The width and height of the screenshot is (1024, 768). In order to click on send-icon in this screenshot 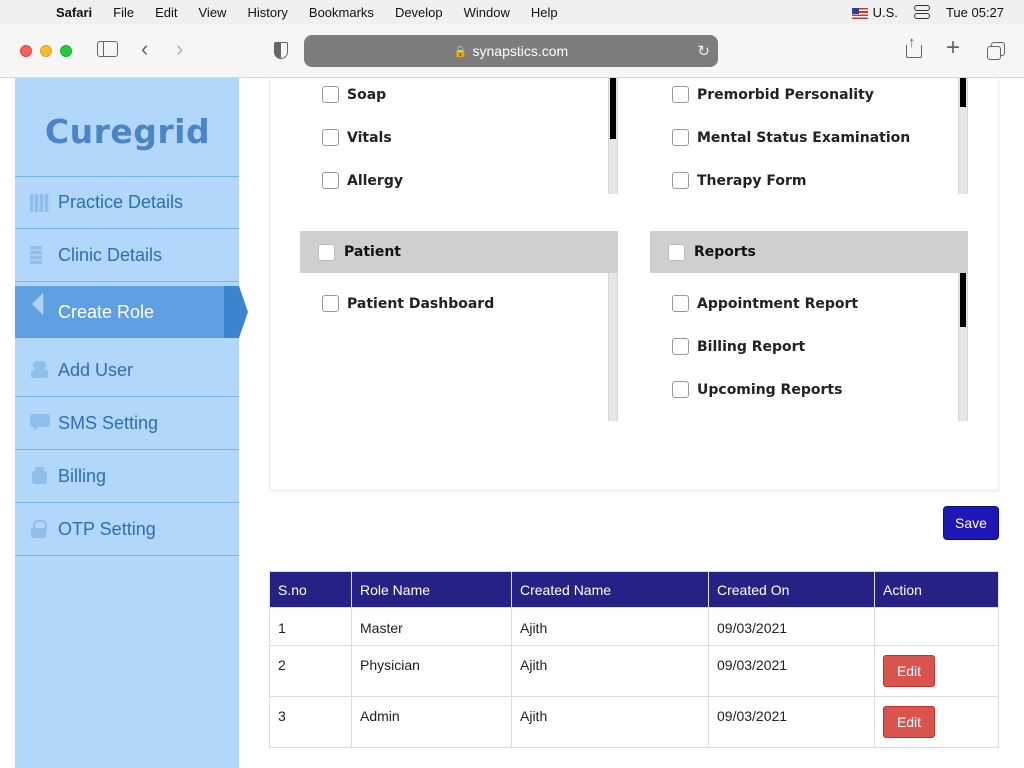, I will do `click(40, 312)`.